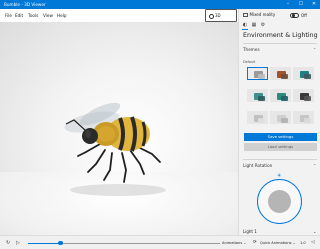 The image size is (320, 249). I want to click on themes-default-label: Default, so click(249, 62).